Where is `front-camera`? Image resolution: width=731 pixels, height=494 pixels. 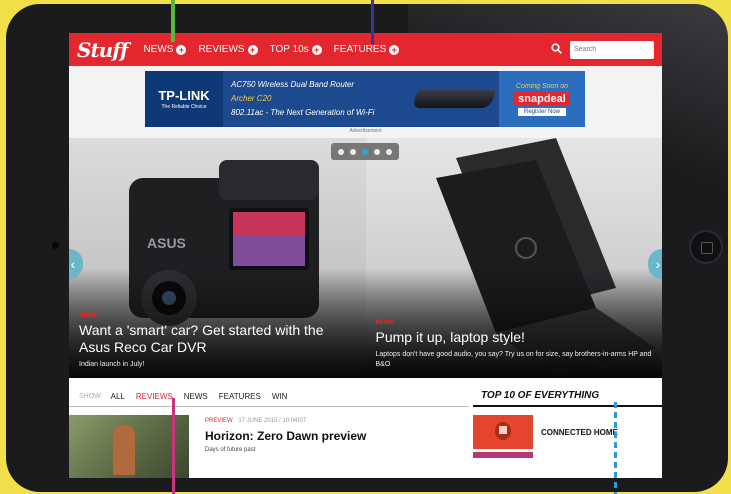 front-camera is located at coordinates (55, 245).